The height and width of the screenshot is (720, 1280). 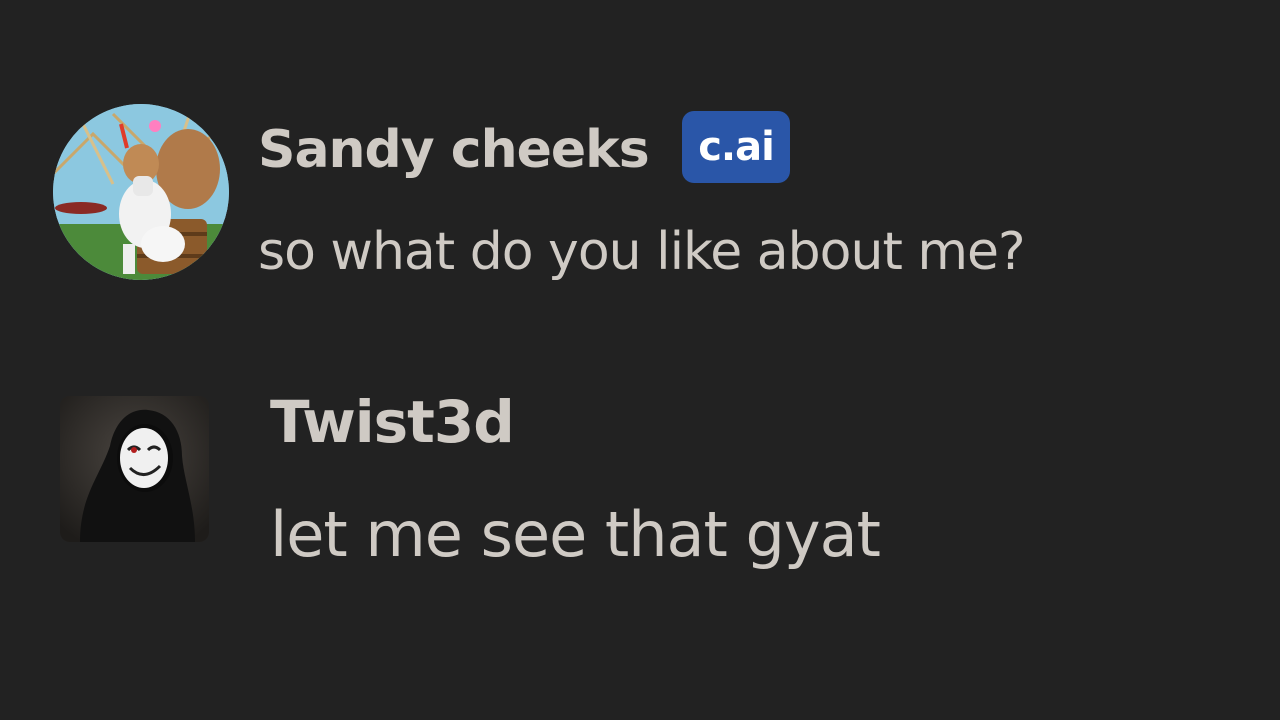 I want to click on hooded-masked-figure-avatar-icon, so click(x=134, y=469).